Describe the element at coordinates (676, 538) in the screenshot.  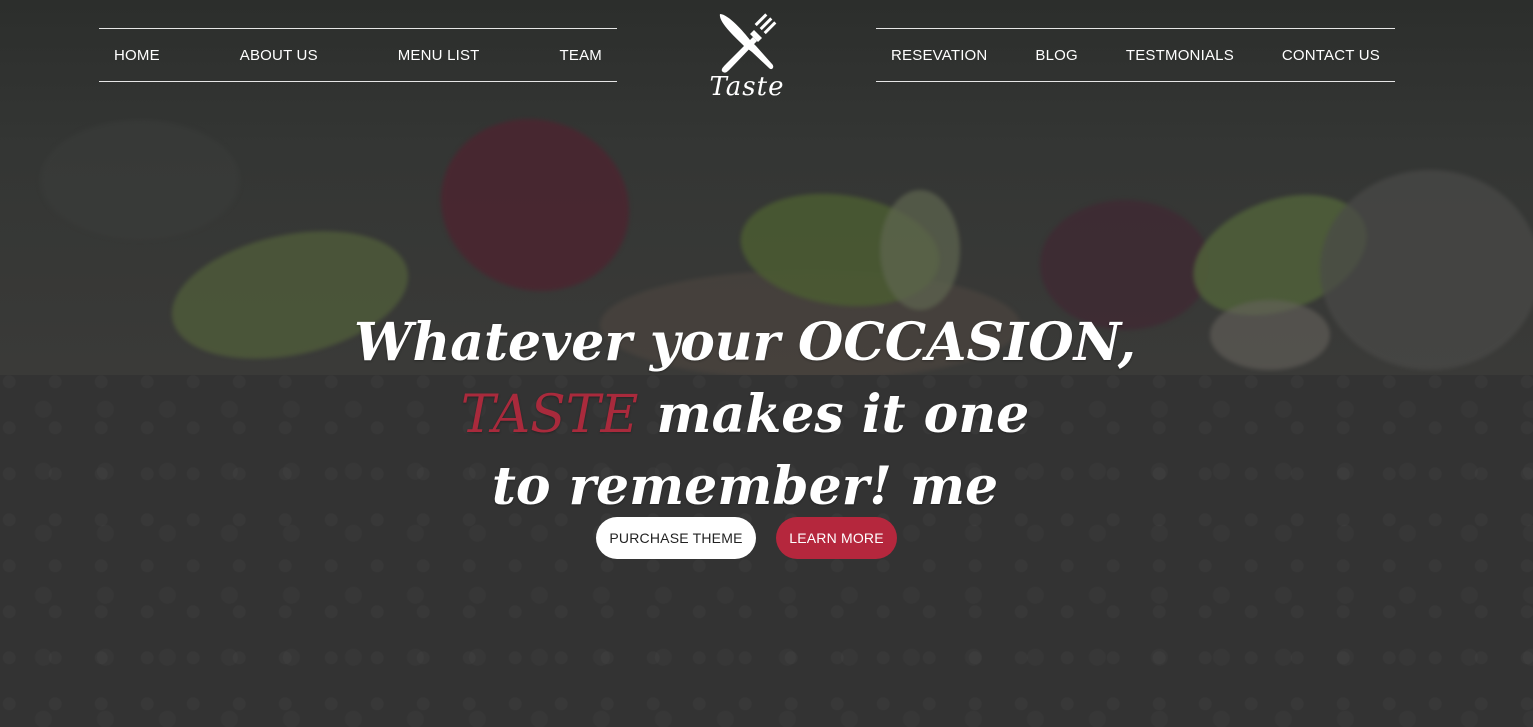
I see `purchase-theme-button: PURCHASE THEME` at that location.